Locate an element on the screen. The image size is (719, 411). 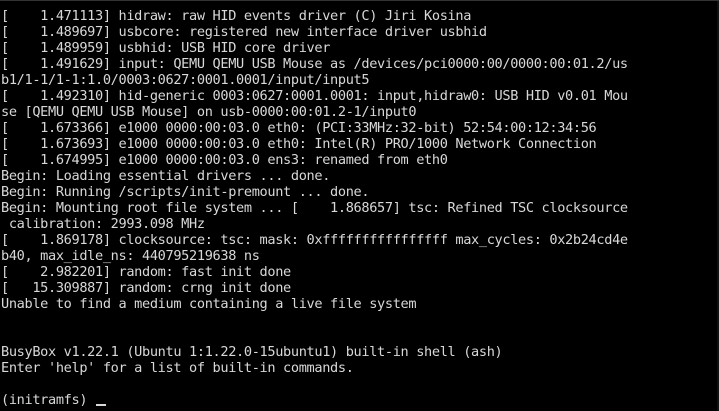
terminal-line-3: [ 1.489959] usbhid: USB HID core driver is located at coordinates (166, 48).